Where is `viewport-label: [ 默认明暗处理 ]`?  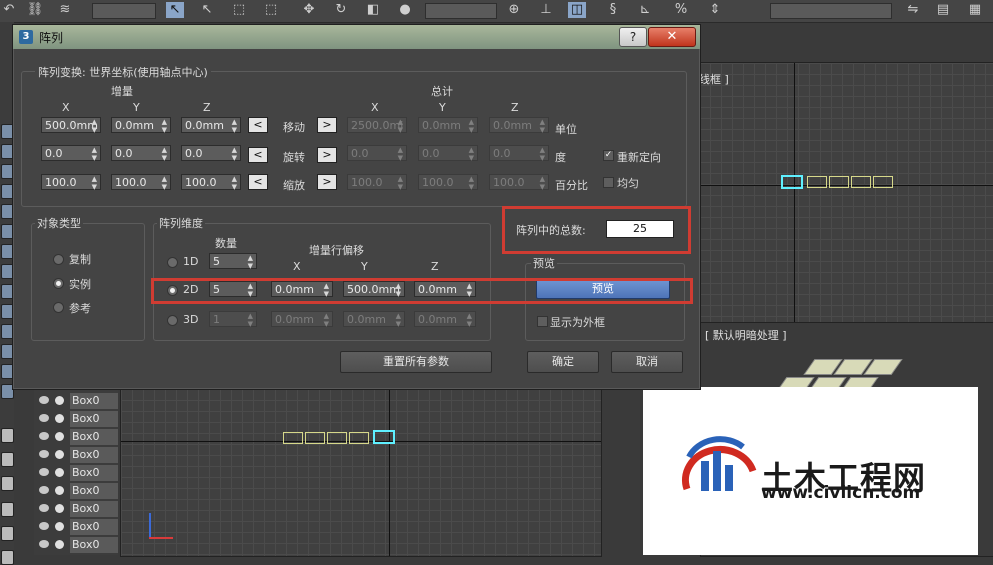
viewport-label: [ 默认明暗处理 ] is located at coordinates (746, 335).